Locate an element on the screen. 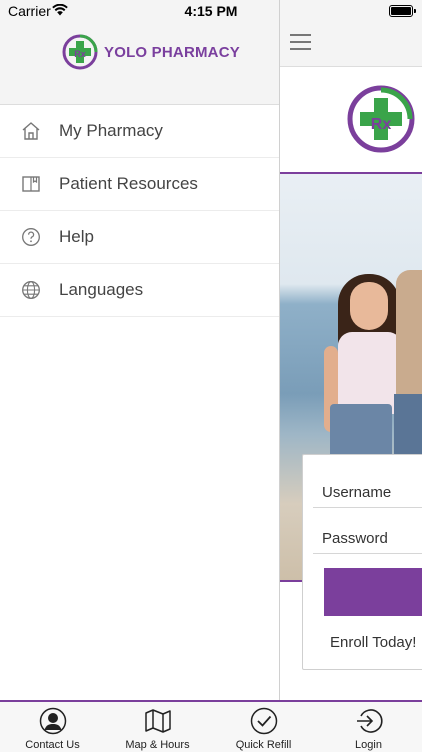 The width and height of the screenshot is (422, 752). hamburger-menu-icon is located at coordinates (300, 42).